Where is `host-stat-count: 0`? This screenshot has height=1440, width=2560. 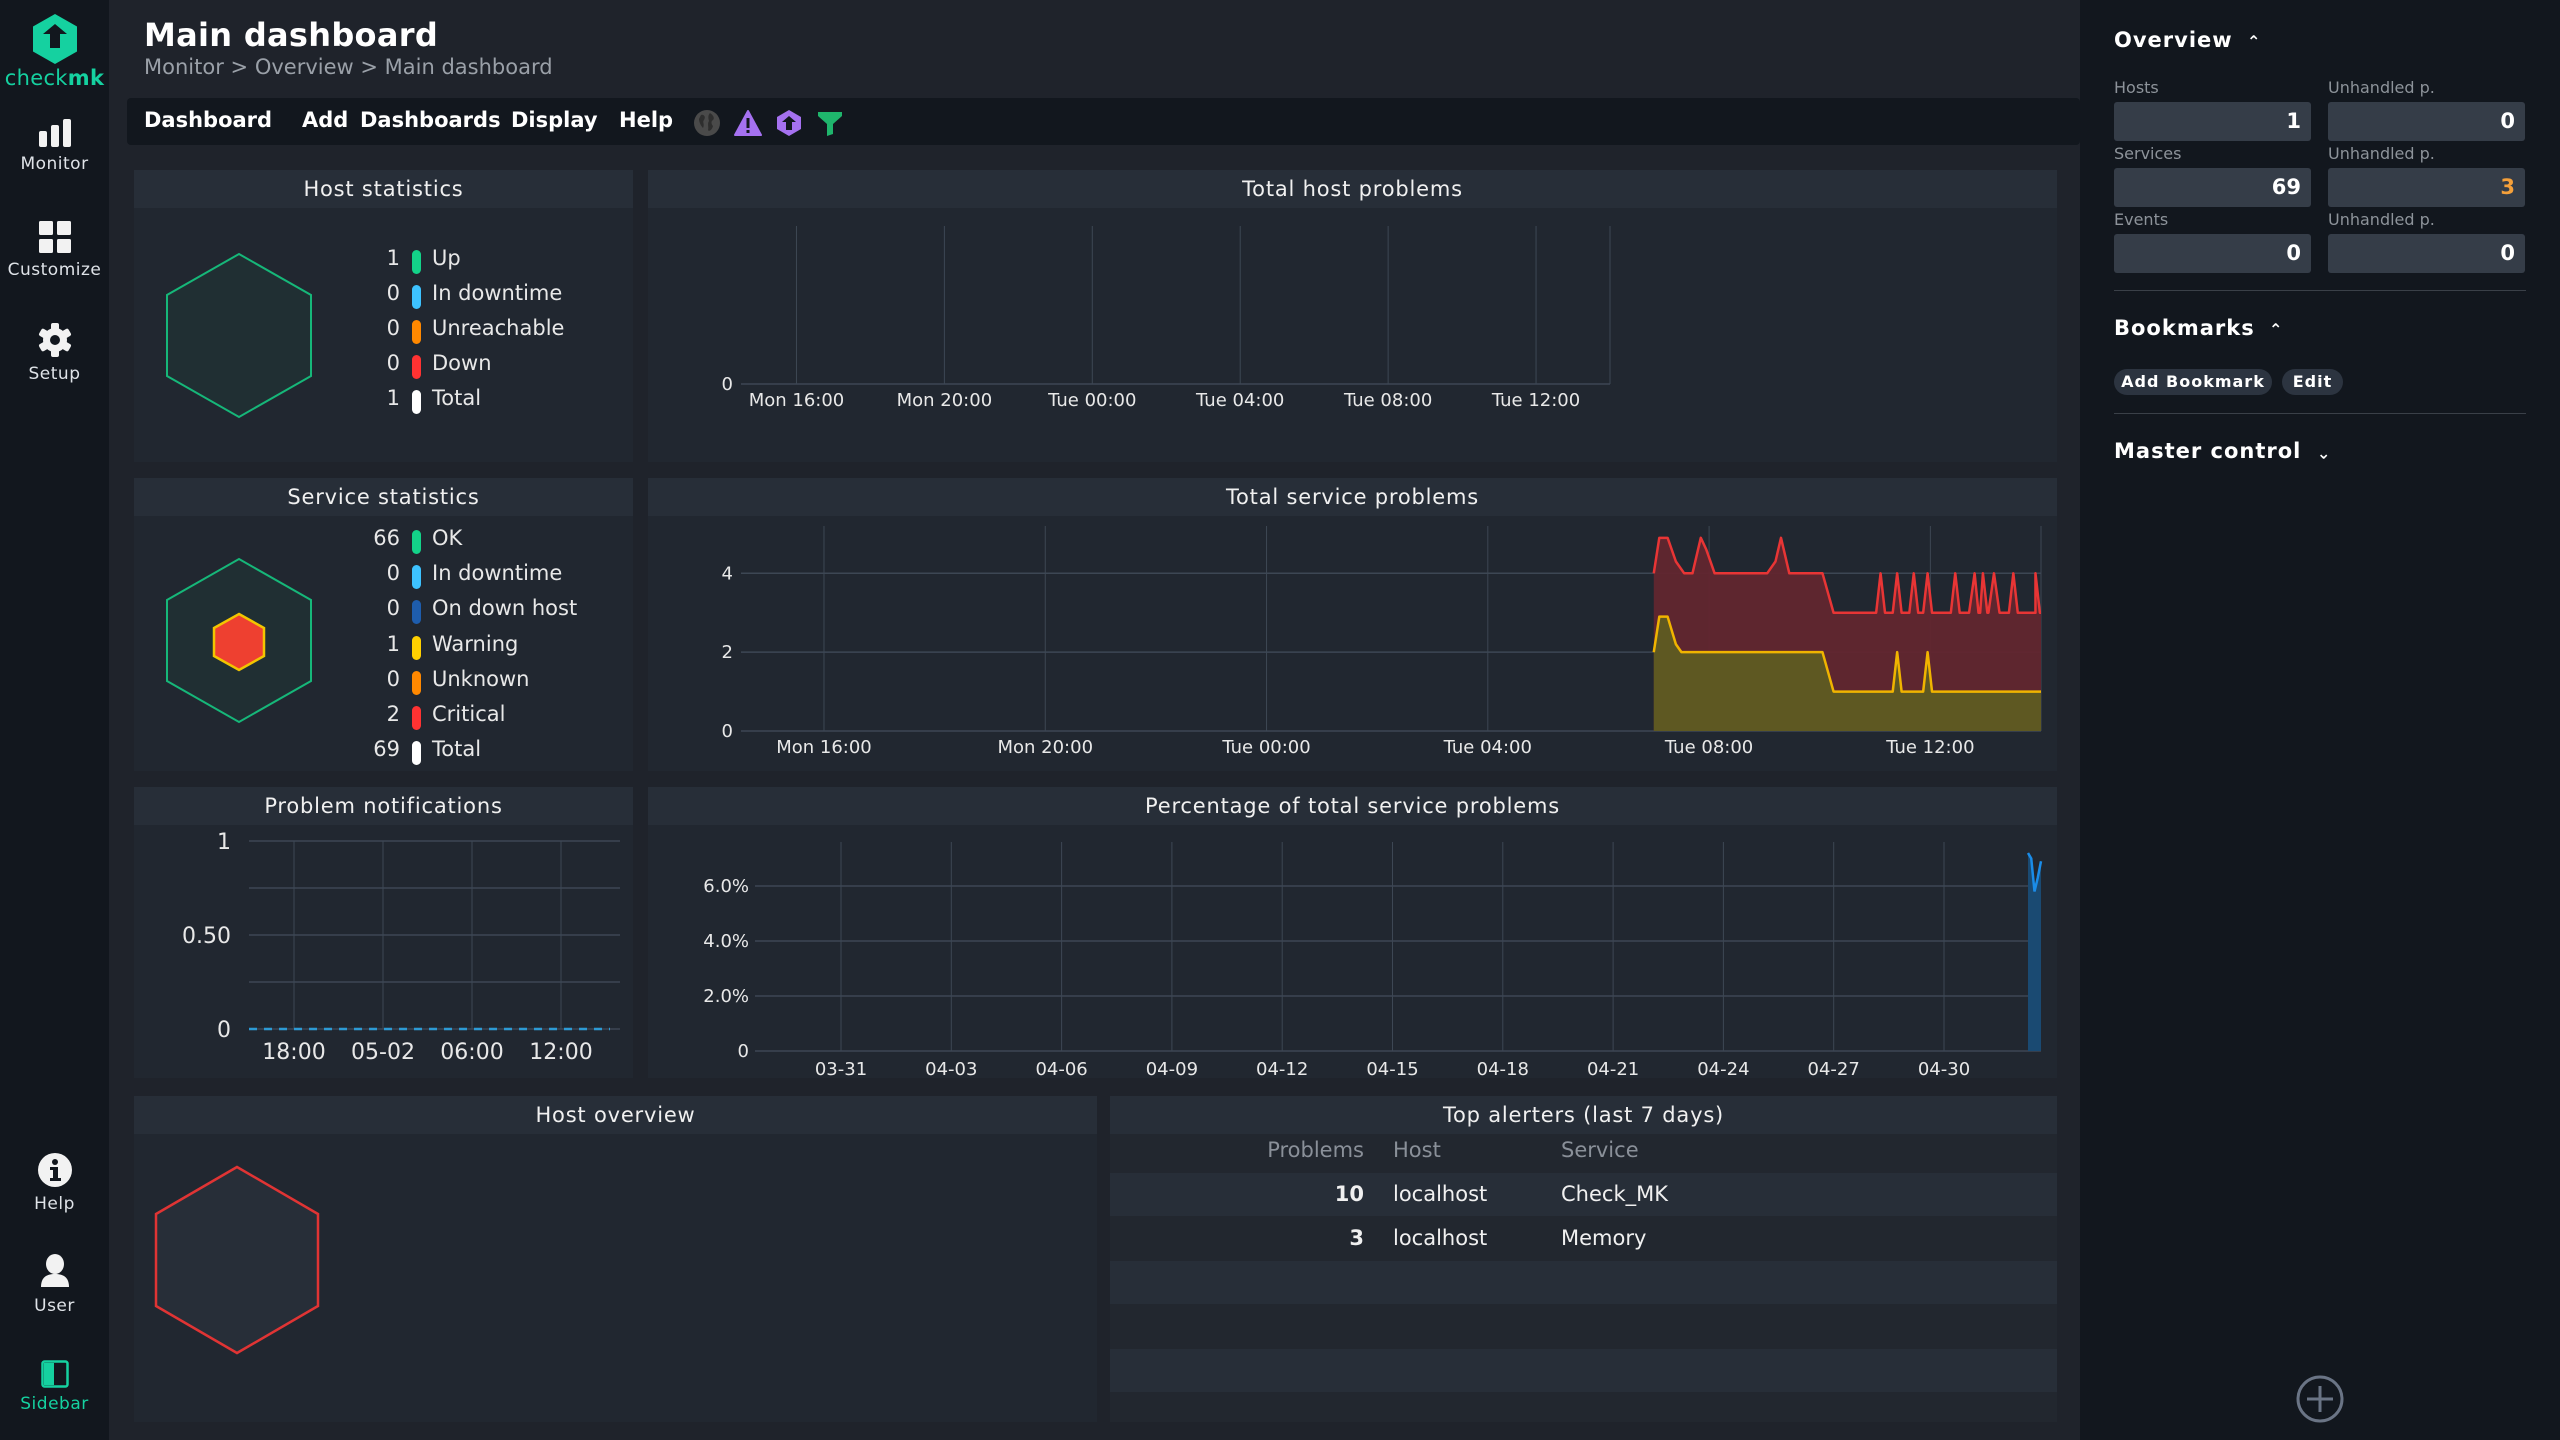
host-stat-count: 0 is located at coordinates (393, 328).